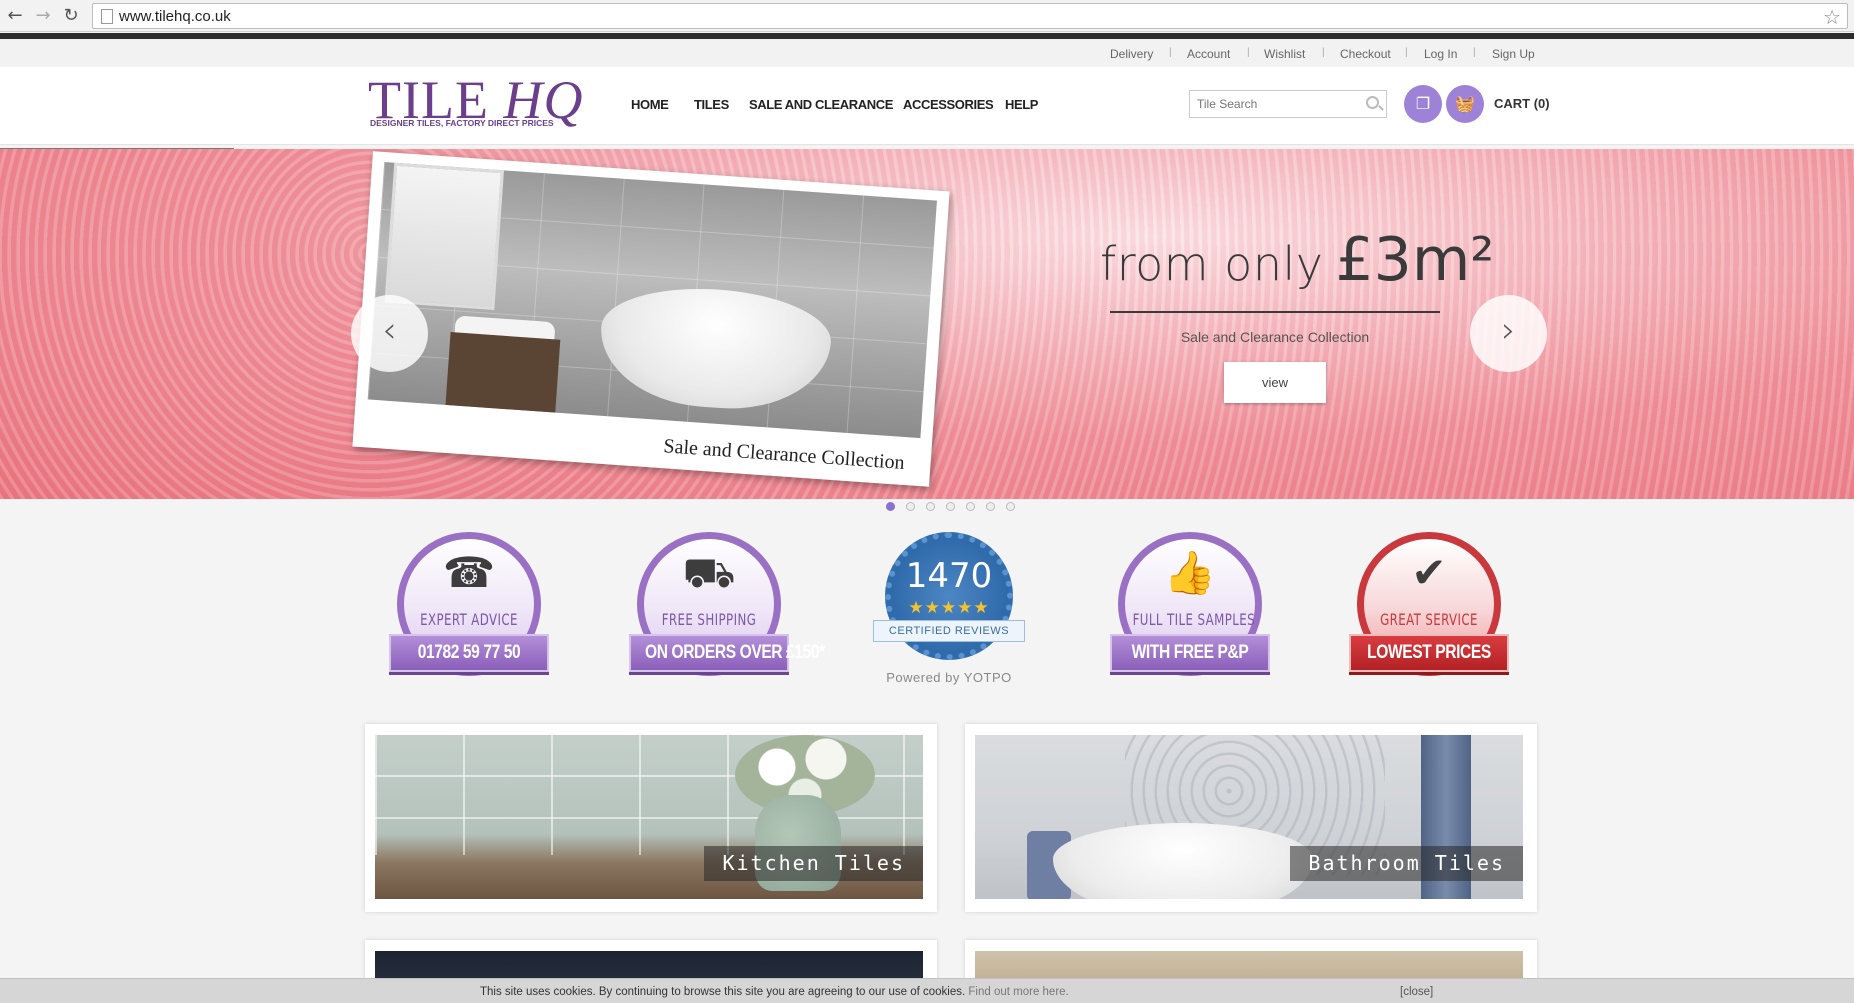 The image size is (1854, 1003). Describe the element at coordinates (1275, 382) in the screenshot. I see `hero-view-button: view` at that location.